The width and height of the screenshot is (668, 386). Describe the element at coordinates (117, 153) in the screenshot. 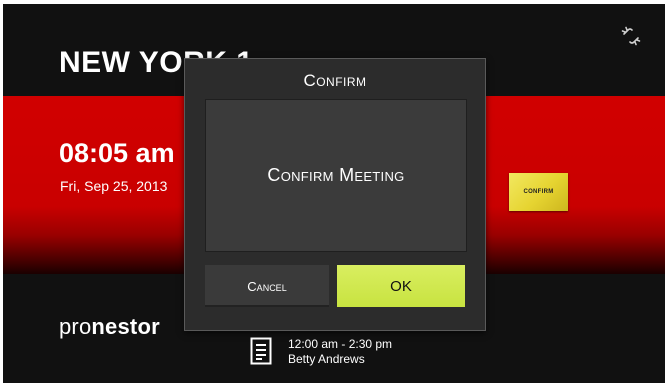

I see `current-time: 08:05 am` at that location.